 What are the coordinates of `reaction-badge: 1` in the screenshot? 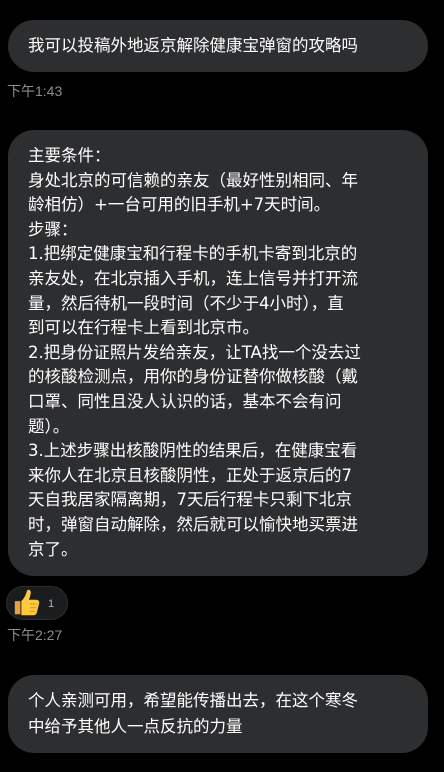 It's located at (37, 603).